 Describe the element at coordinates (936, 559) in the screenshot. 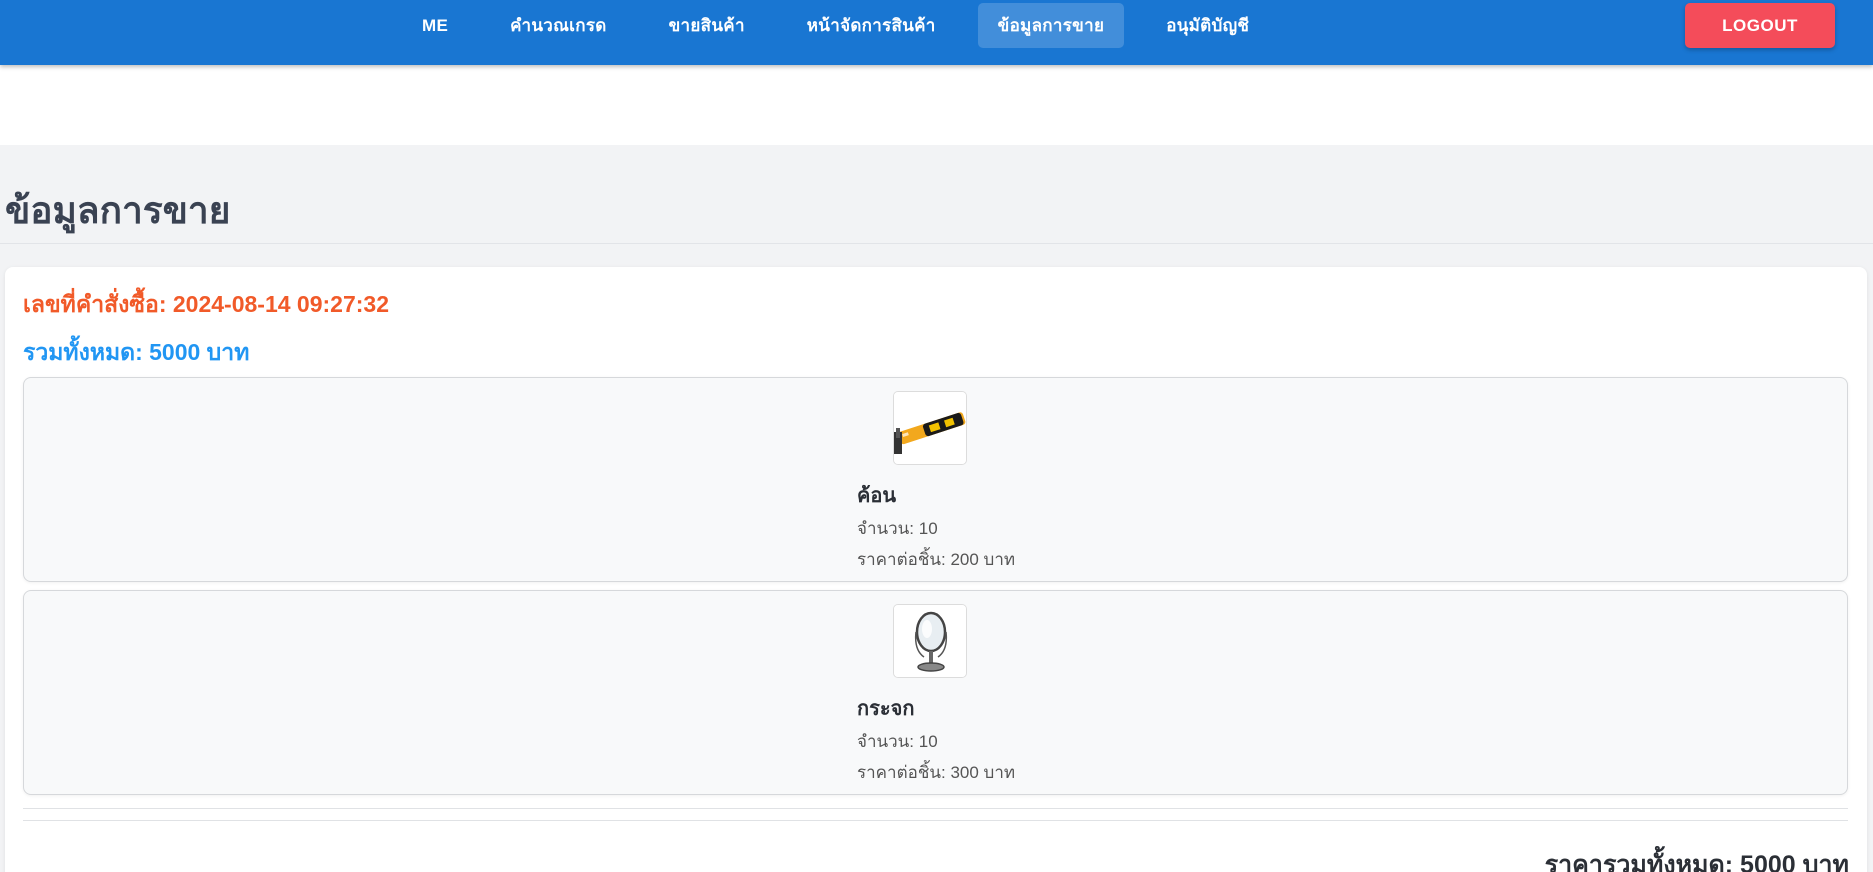

I see `item-unit-price: ราคาต่อชิ้น: 200 บาท` at that location.